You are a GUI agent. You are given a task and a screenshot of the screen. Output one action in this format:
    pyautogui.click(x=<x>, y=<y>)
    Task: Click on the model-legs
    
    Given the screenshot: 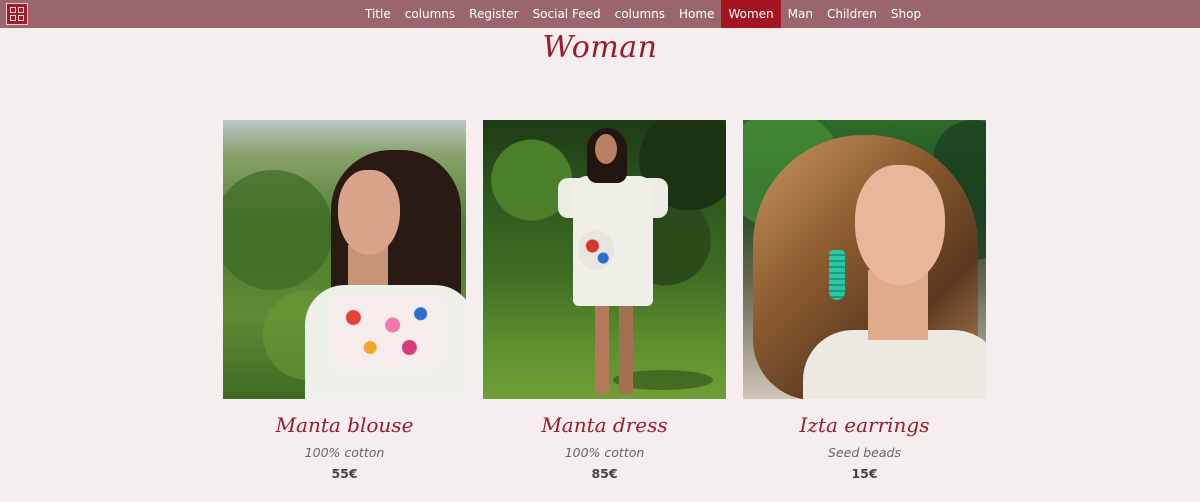 What is the action you would take?
    pyautogui.click(x=615, y=350)
    